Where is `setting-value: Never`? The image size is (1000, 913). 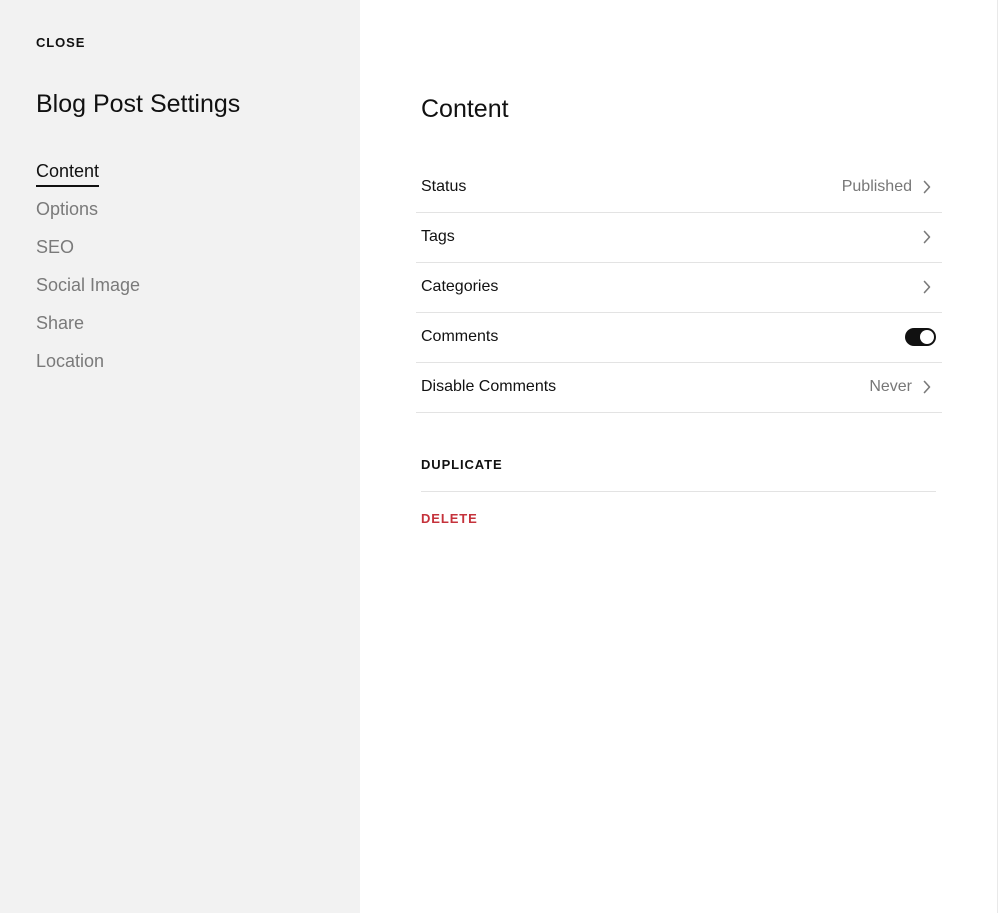
setting-value: Never is located at coordinates (890, 386).